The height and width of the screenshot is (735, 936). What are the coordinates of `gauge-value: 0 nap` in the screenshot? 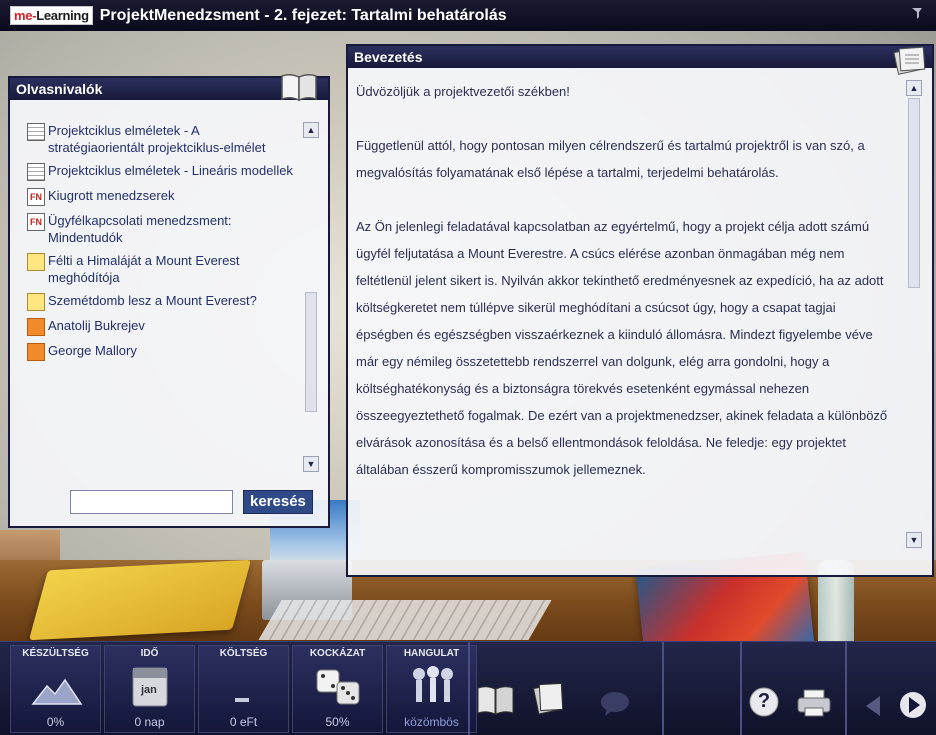 It's located at (149, 722).